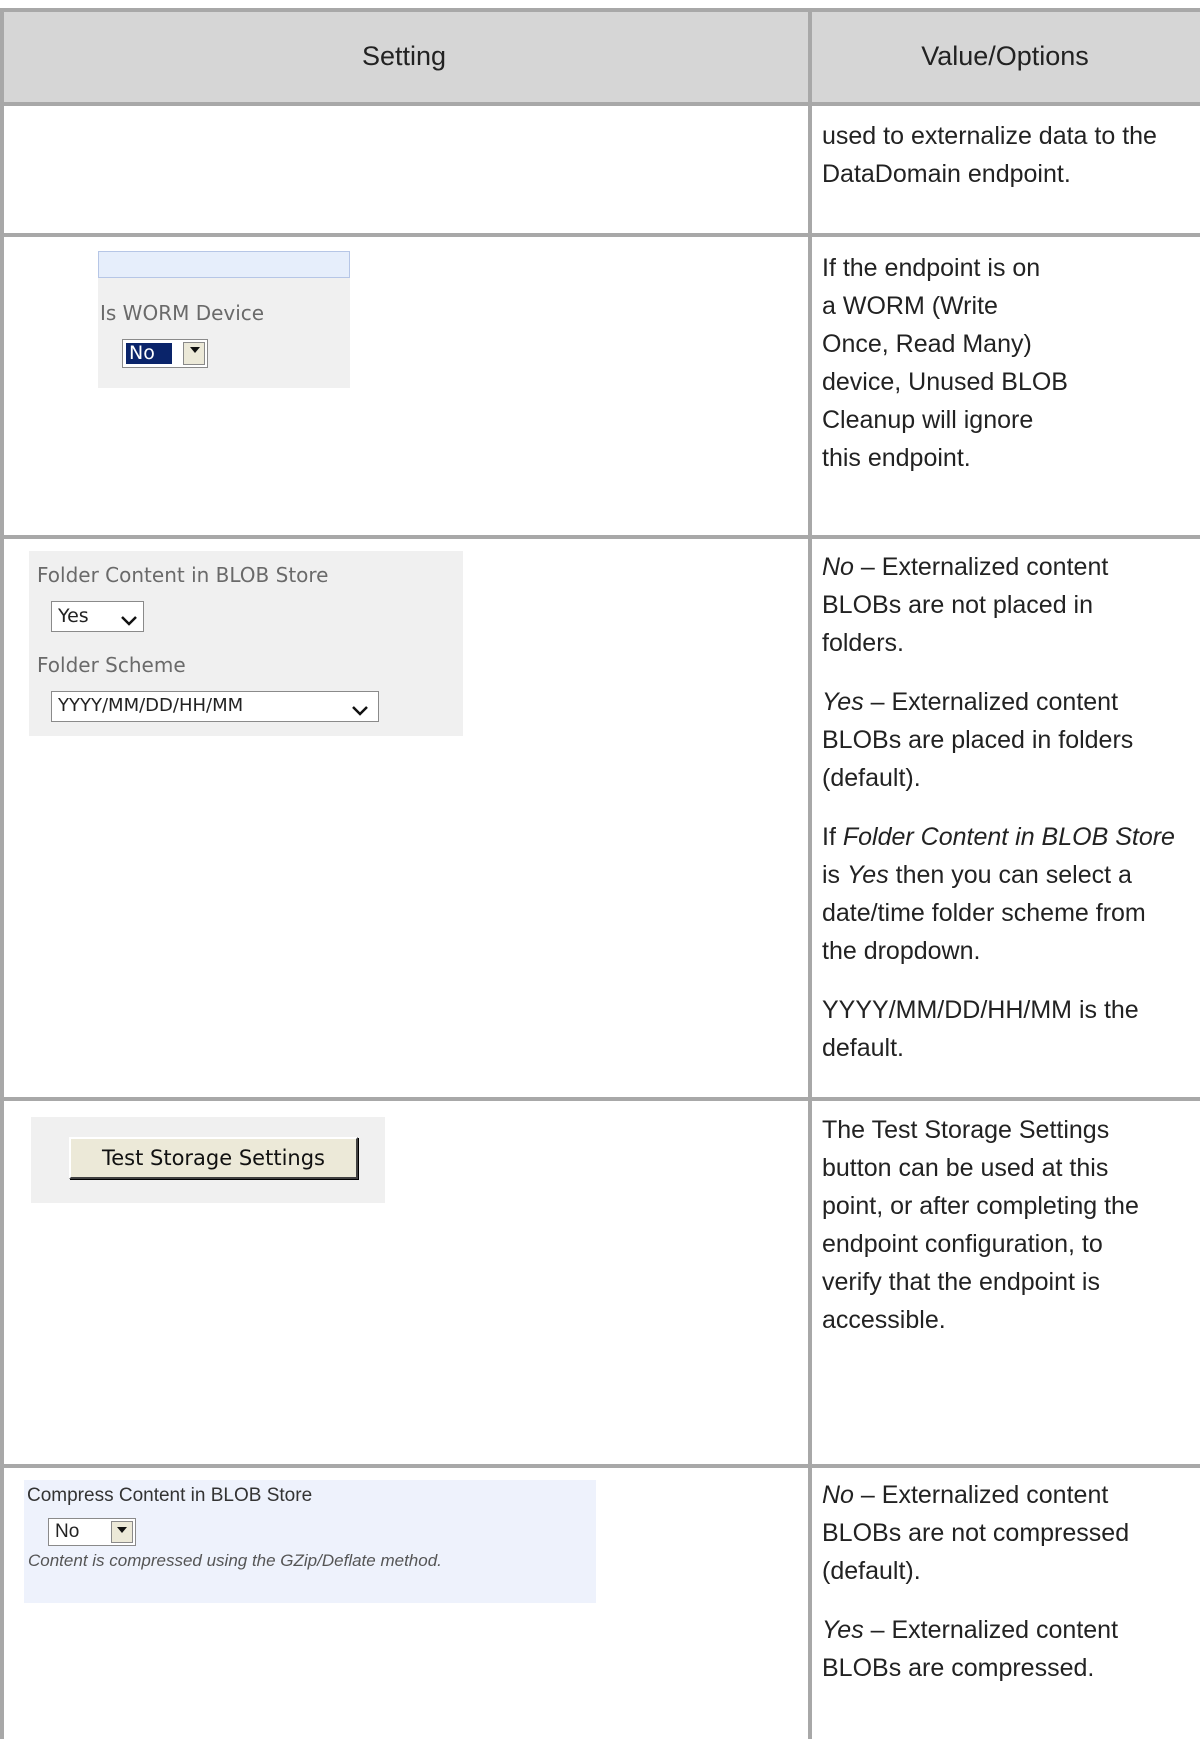 Image resolution: width=1200 pixels, height=1739 pixels. What do you see at coordinates (896, 458) in the screenshot?
I see `desc-line: this endpoint.` at bounding box center [896, 458].